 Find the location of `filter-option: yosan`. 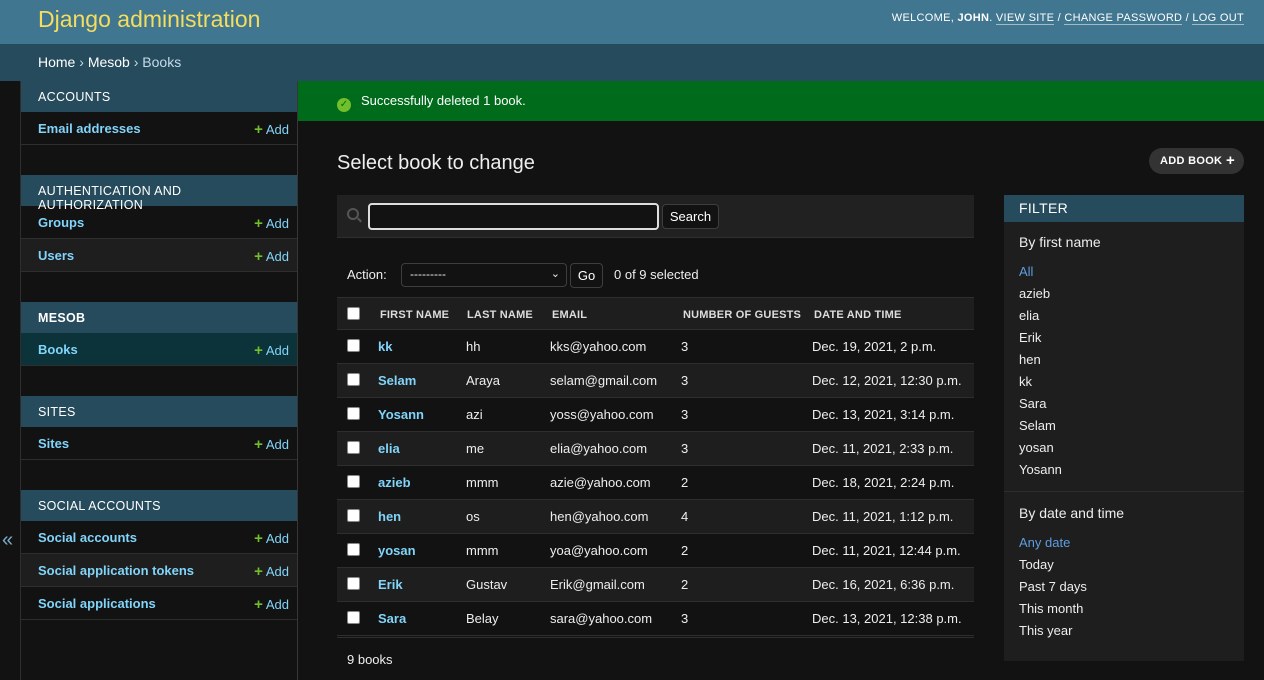

filter-option: yosan is located at coordinates (1036, 447).